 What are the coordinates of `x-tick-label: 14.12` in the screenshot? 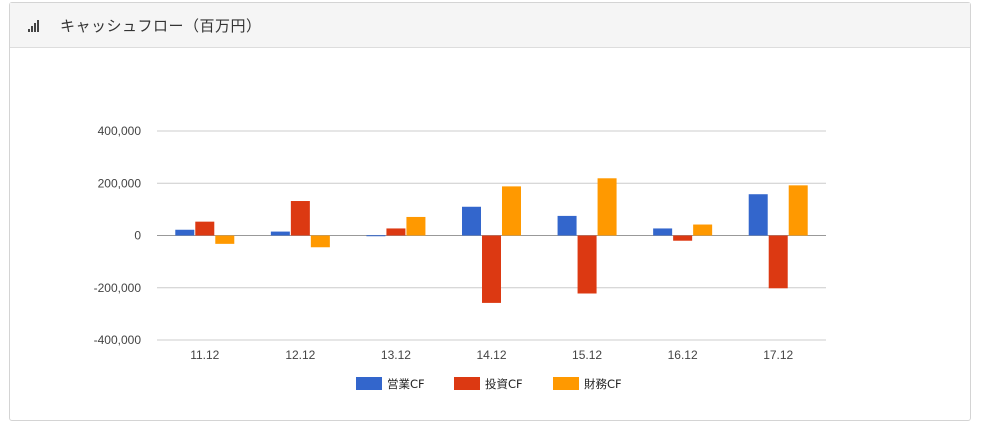 It's located at (491, 355).